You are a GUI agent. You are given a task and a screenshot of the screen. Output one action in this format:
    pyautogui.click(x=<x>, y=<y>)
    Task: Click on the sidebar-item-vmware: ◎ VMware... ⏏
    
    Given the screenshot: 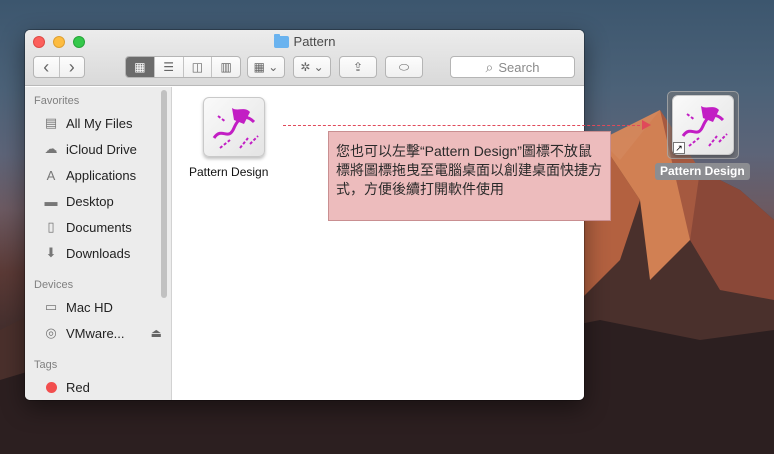 What is the action you would take?
    pyautogui.click(x=102, y=333)
    